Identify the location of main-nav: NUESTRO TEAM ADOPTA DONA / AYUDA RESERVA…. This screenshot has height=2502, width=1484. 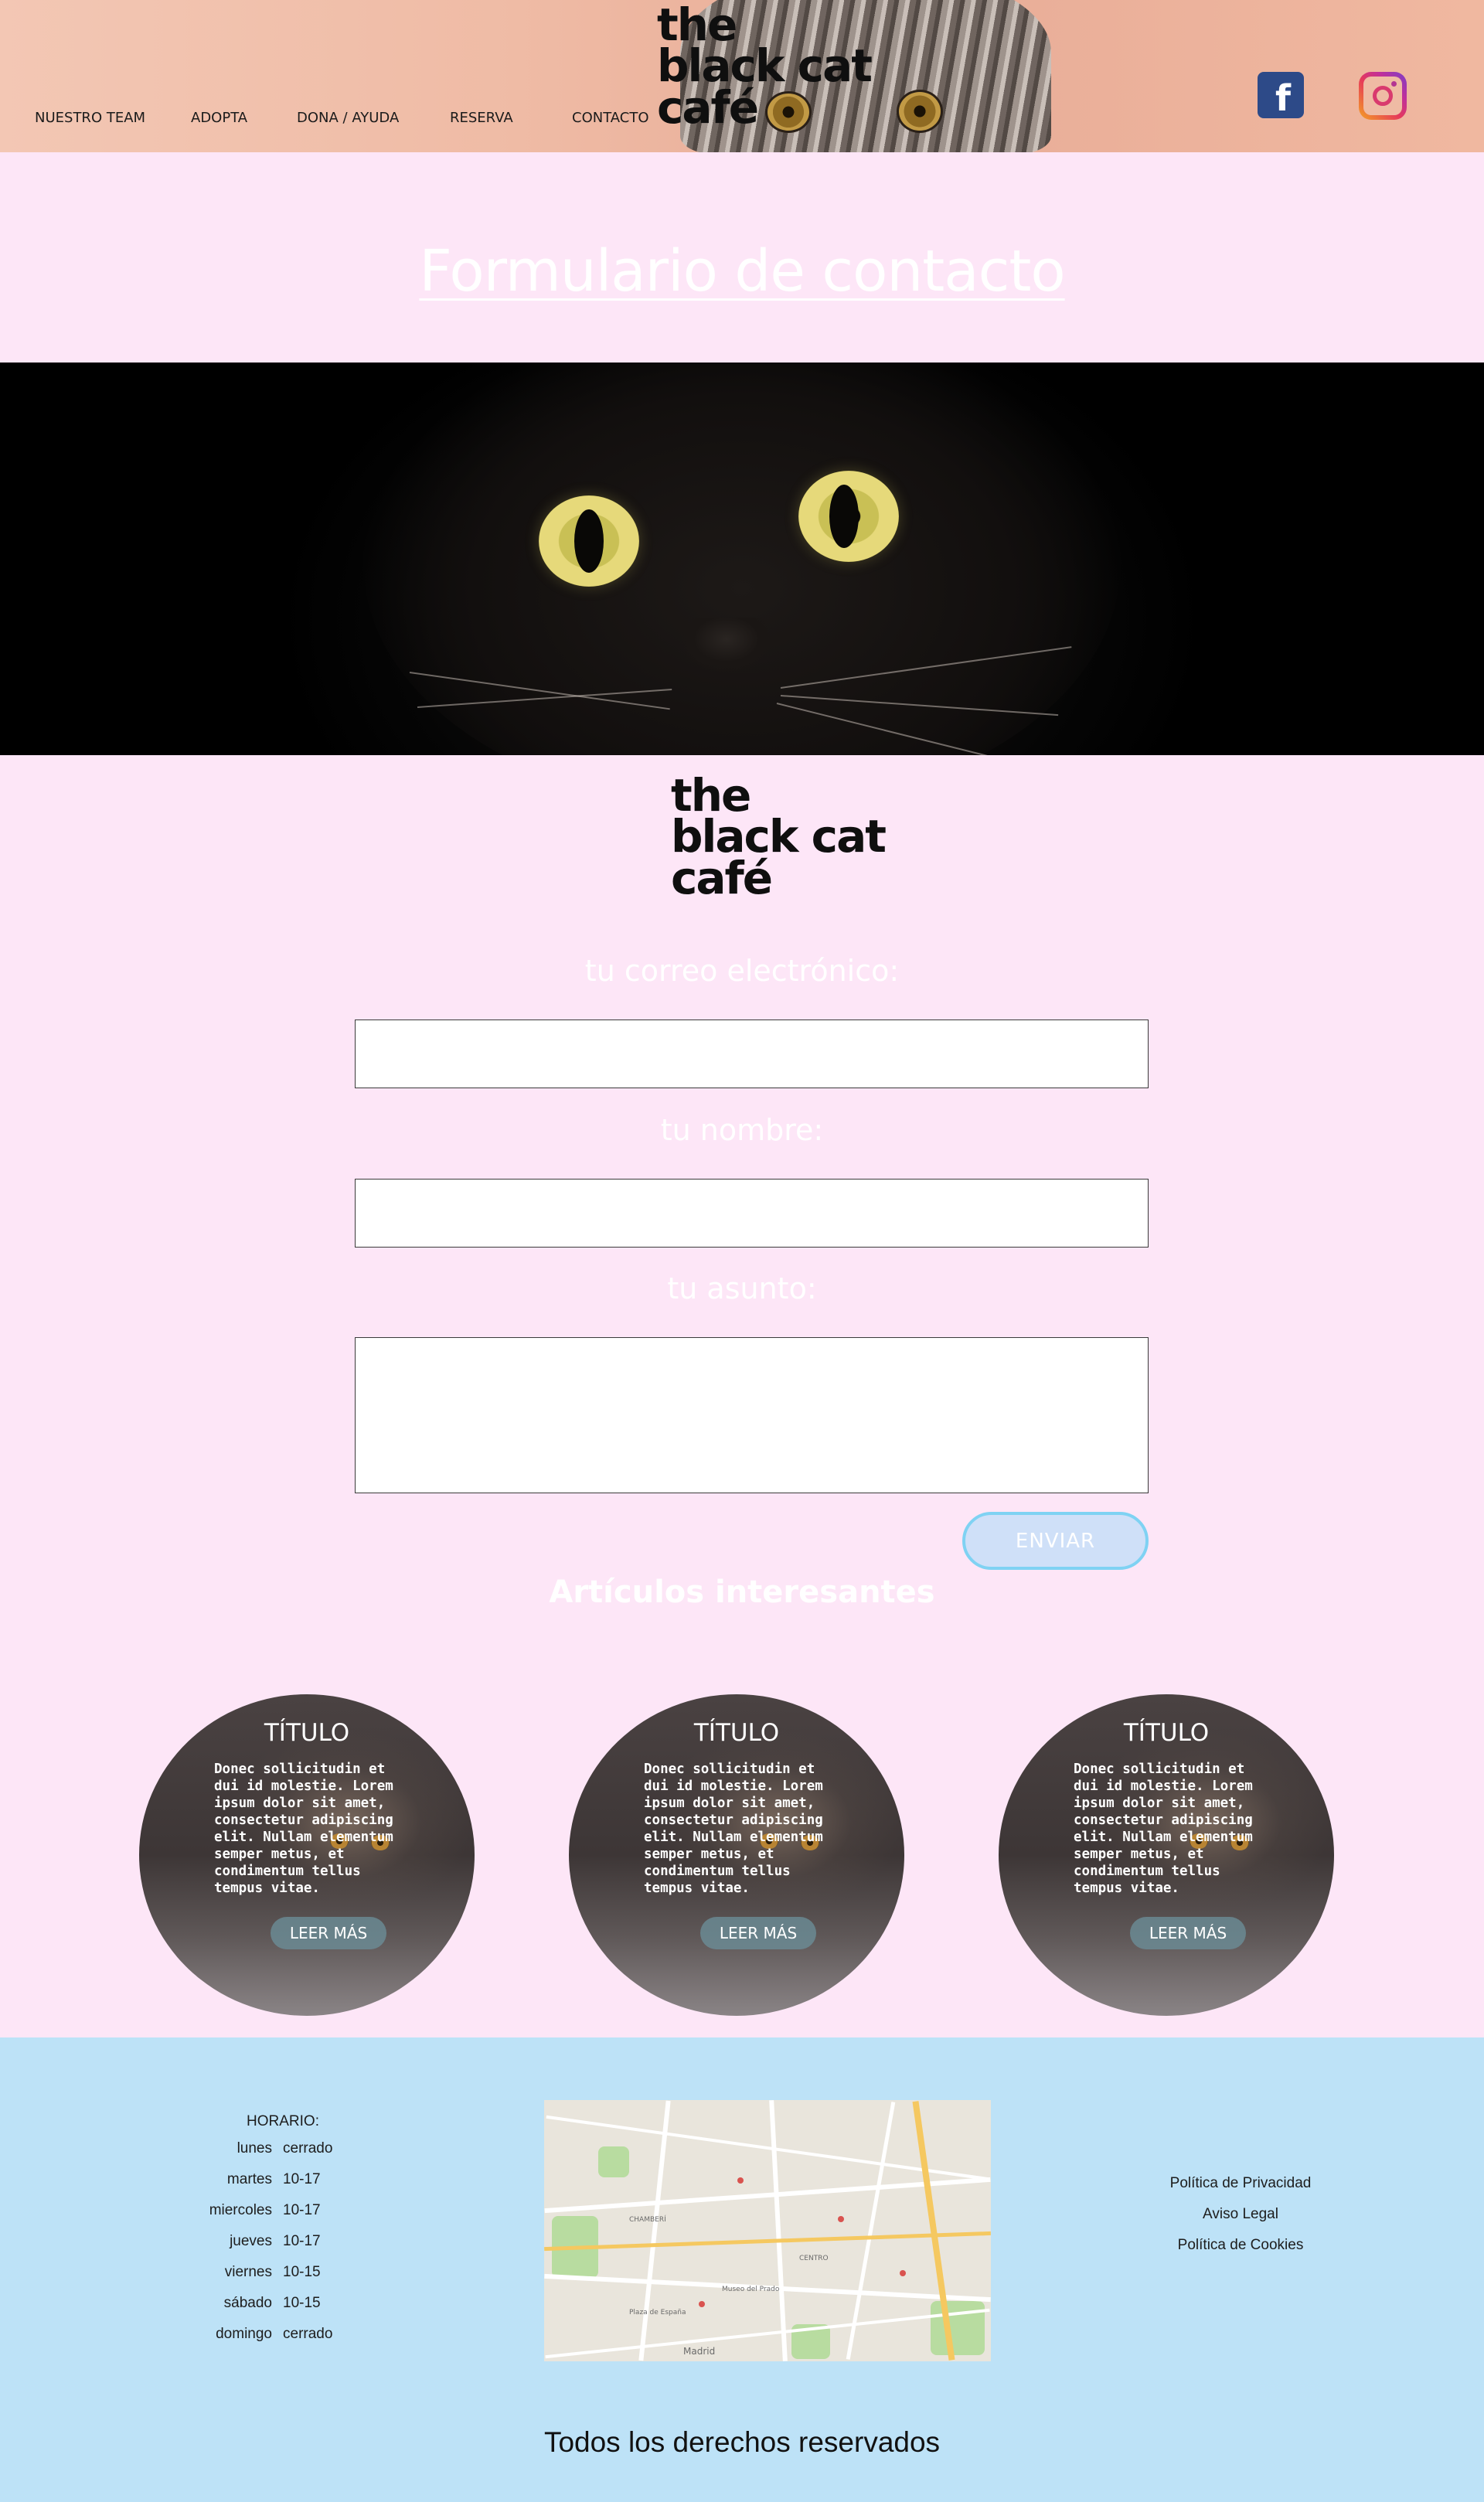
(342, 118).